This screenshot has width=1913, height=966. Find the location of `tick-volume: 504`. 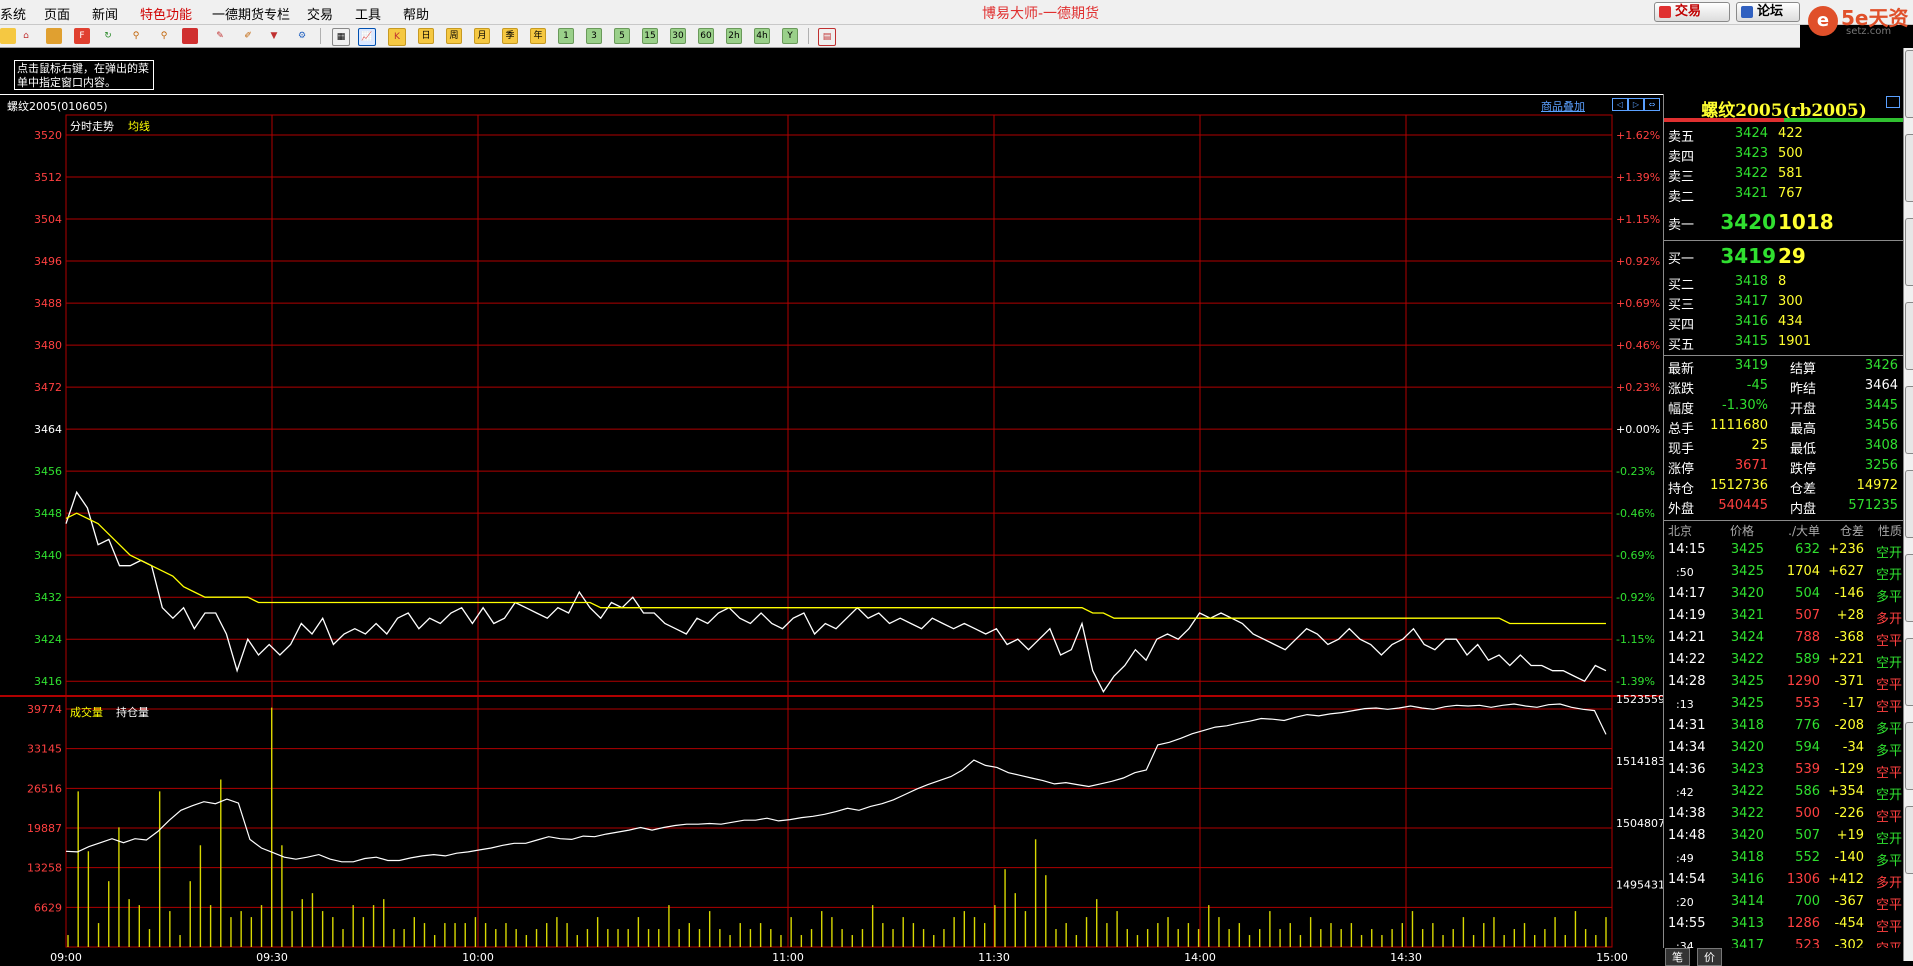

tick-volume: 504 is located at coordinates (1807, 593).